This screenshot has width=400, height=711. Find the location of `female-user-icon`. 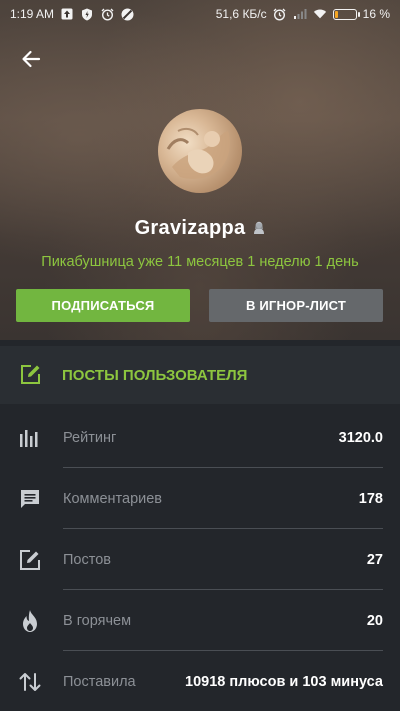

female-user-icon is located at coordinates (259, 227).